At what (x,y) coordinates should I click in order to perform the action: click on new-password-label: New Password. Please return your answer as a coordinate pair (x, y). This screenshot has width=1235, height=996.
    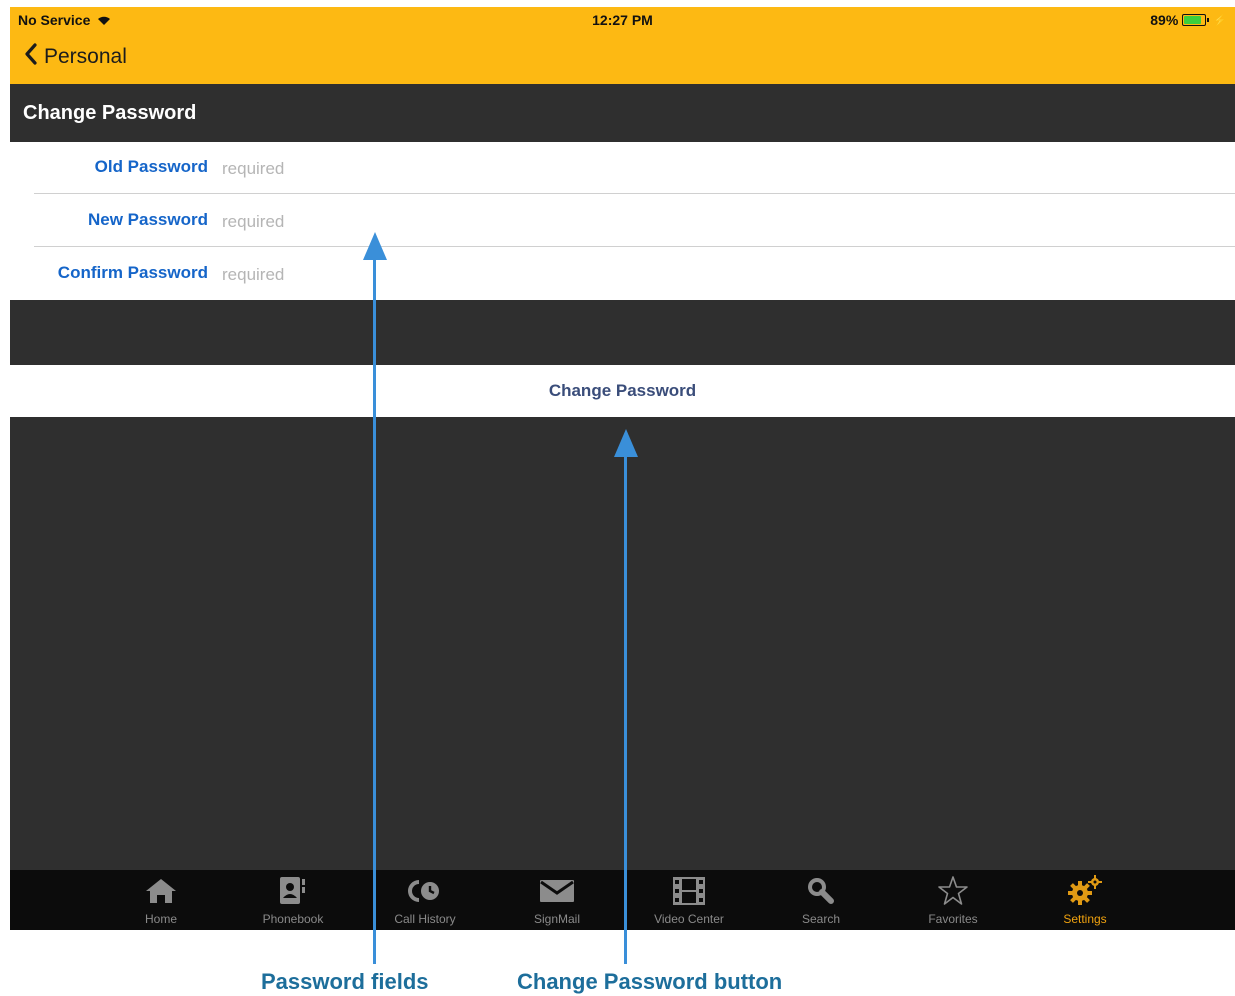
    Looking at the image, I should click on (148, 219).